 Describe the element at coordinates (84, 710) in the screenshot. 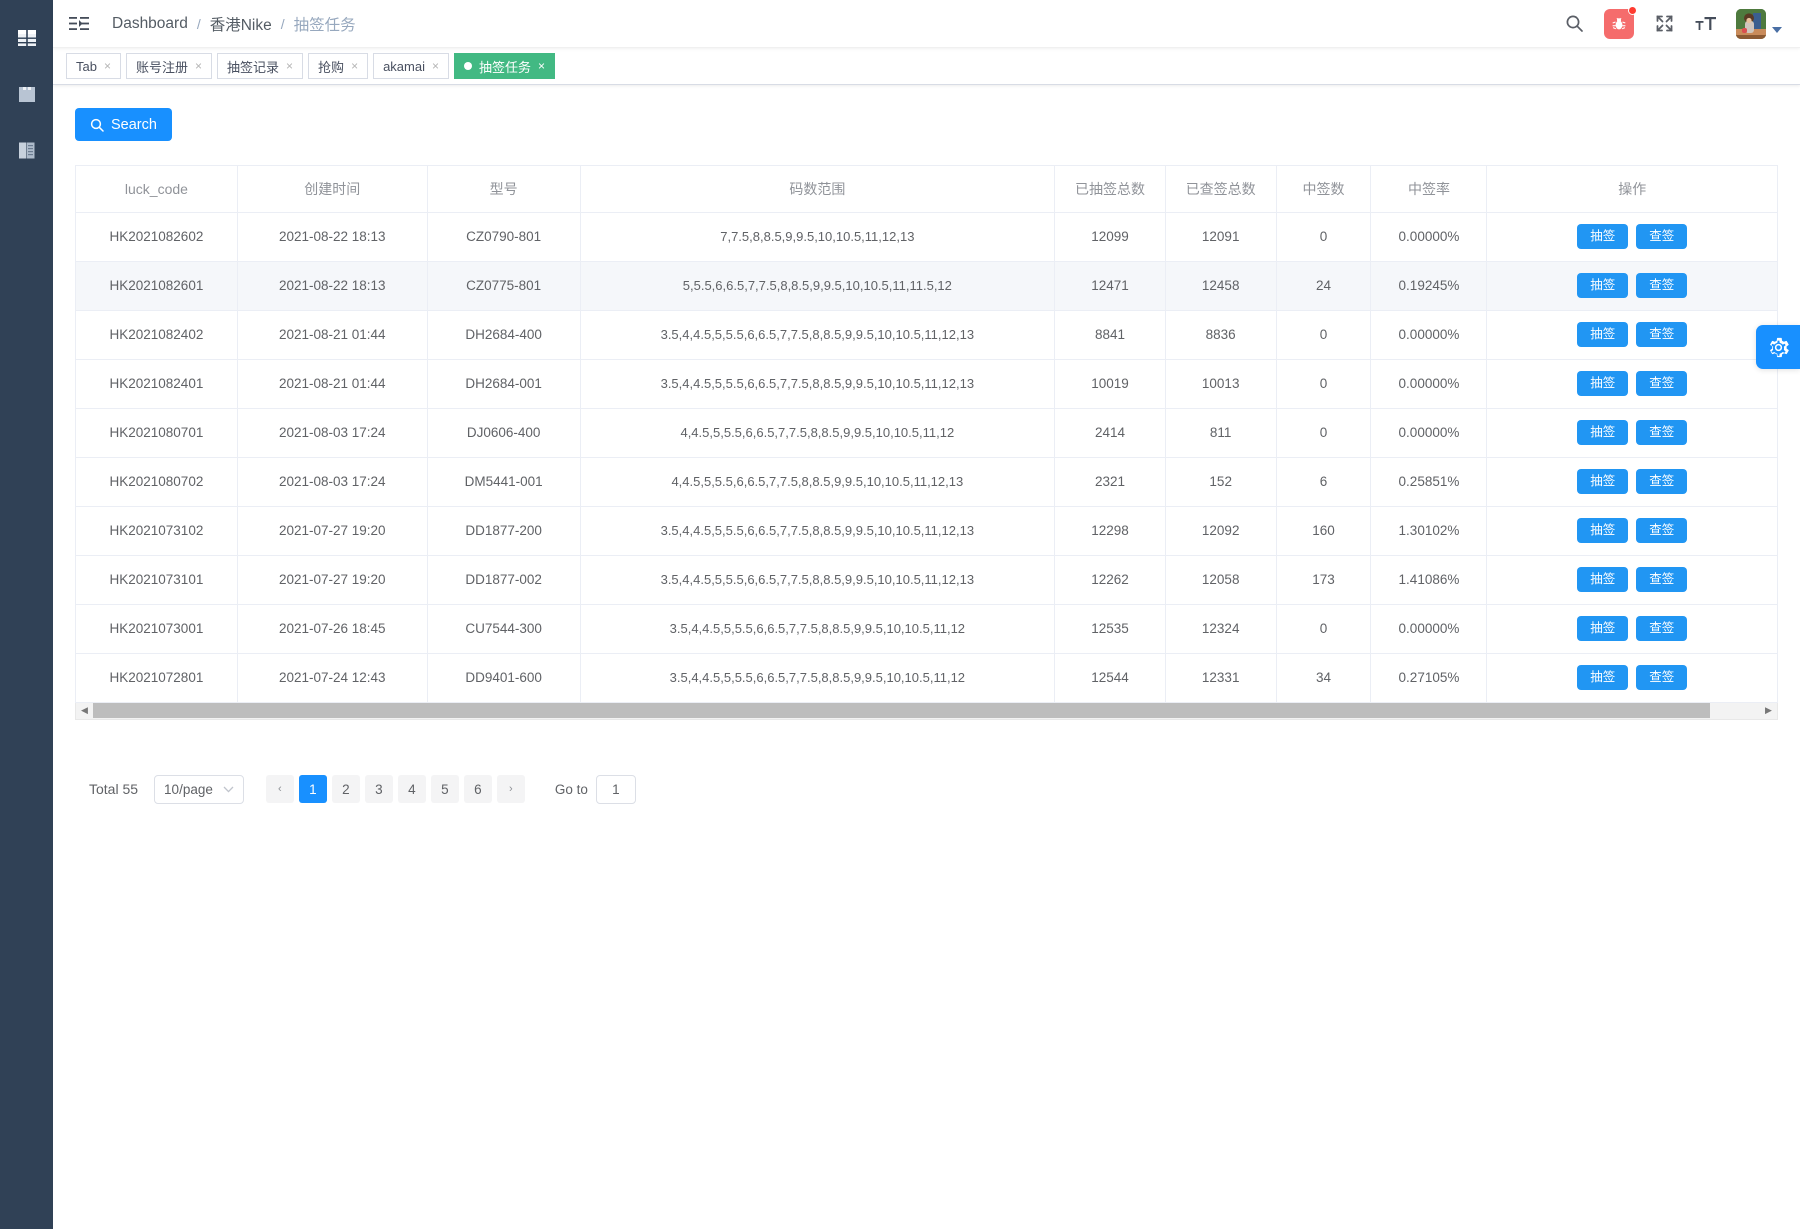

I see `scroll-left-arrow-icon: ◀` at that location.